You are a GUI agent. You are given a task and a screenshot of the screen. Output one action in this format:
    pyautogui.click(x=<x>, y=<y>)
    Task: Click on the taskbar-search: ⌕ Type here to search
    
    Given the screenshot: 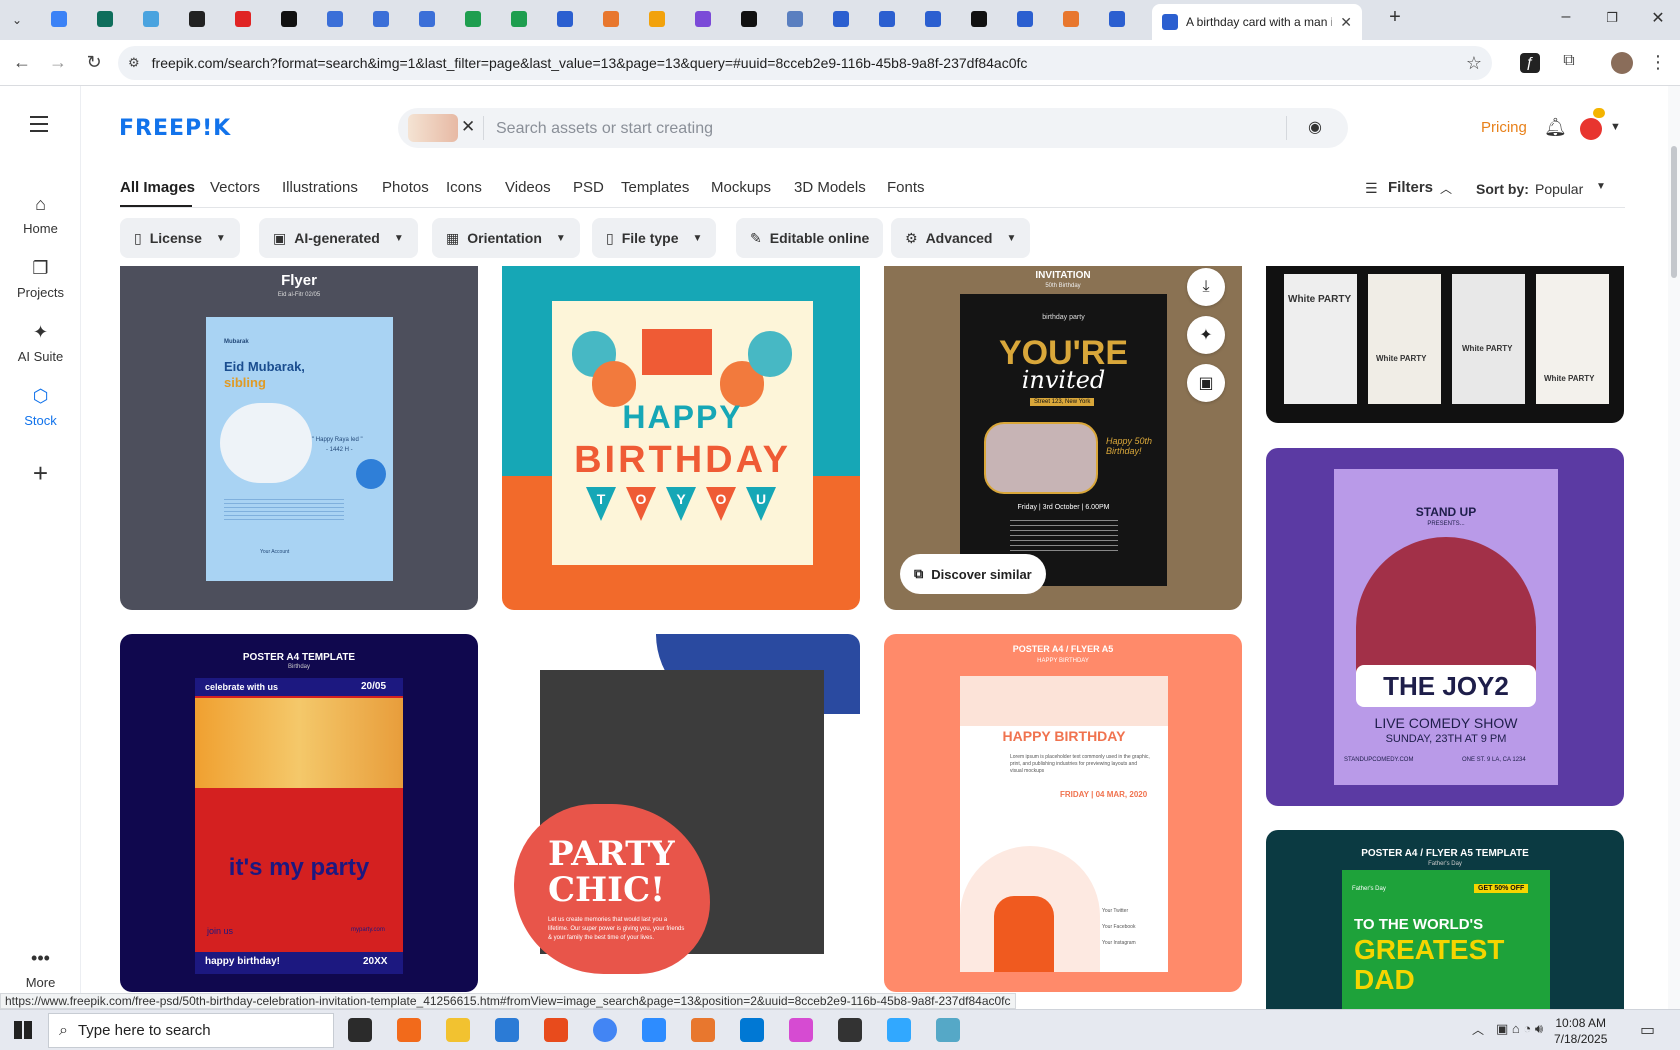 What is the action you would take?
    pyautogui.click(x=191, y=1030)
    